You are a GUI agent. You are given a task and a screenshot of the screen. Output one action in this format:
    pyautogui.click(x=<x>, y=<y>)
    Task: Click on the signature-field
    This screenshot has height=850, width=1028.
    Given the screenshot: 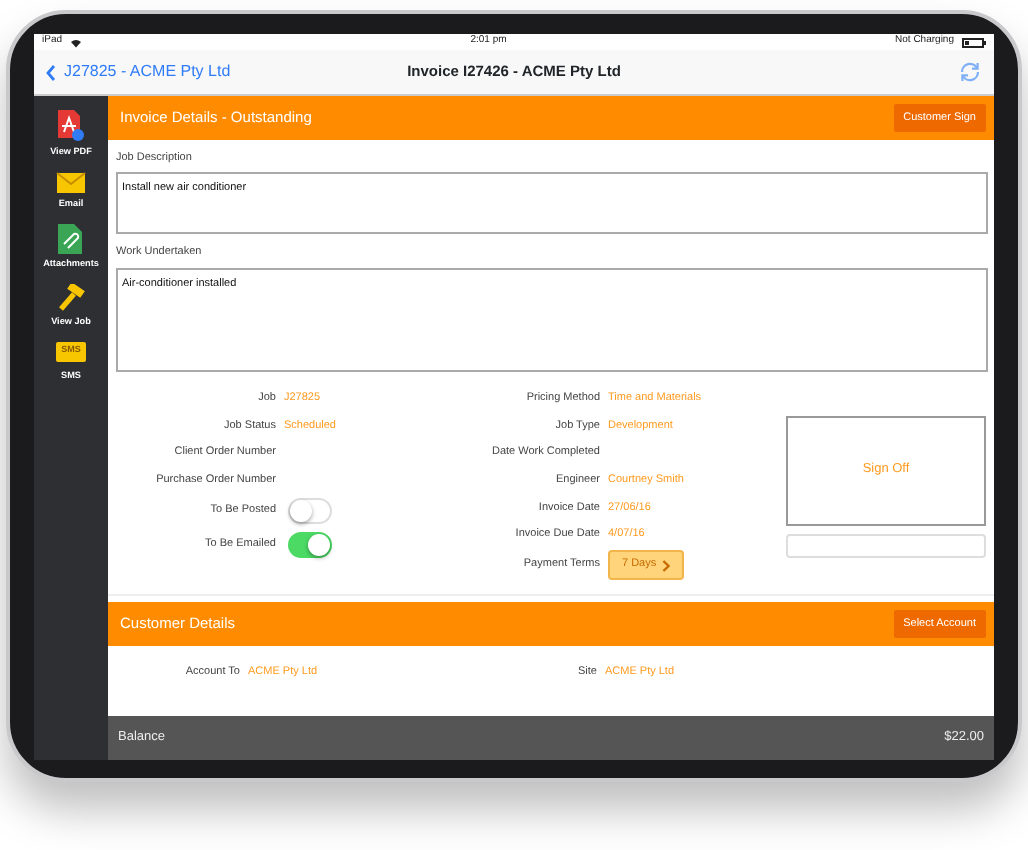 What is the action you would take?
    pyautogui.click(x=886, y=545)
    